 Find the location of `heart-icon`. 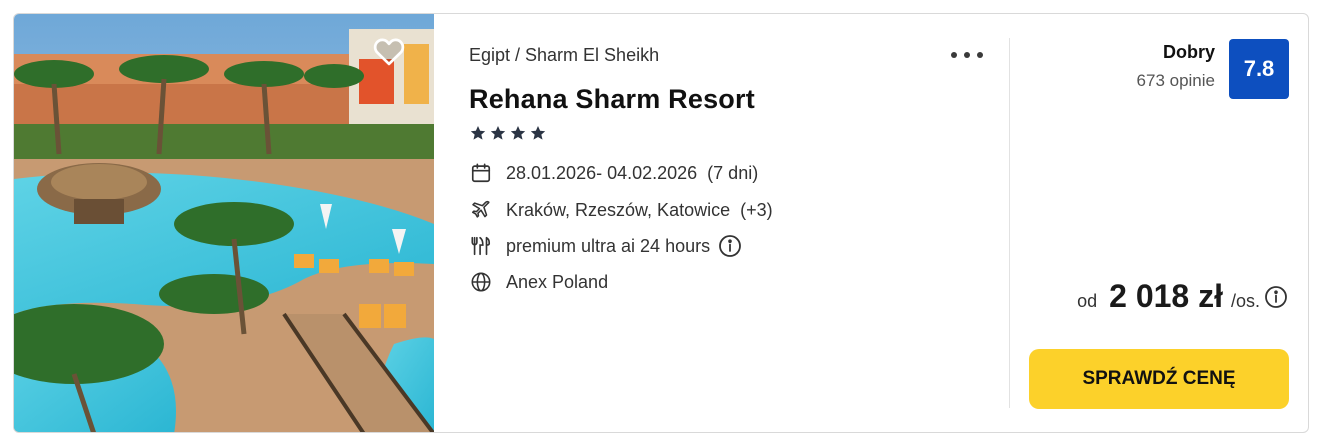

heart-icon is located at coordinates (389, 52).